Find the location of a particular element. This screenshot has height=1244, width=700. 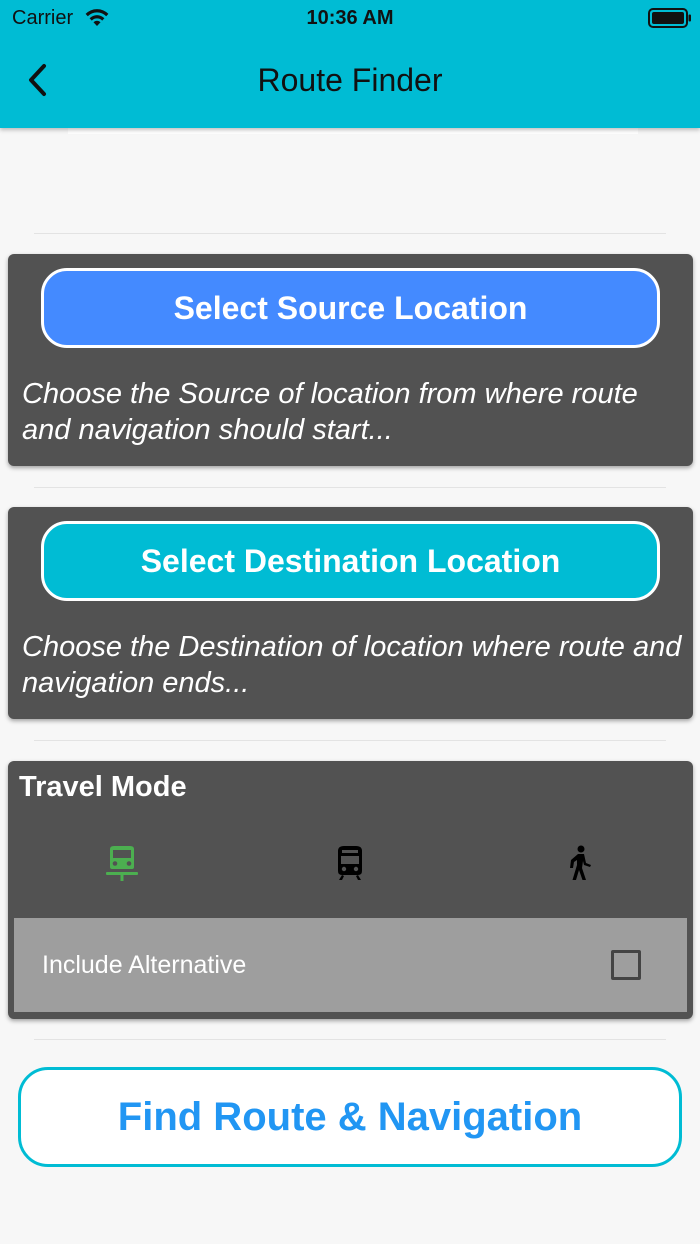

travel-mode-title: Travel Mode is located at coordinates (103, 787).